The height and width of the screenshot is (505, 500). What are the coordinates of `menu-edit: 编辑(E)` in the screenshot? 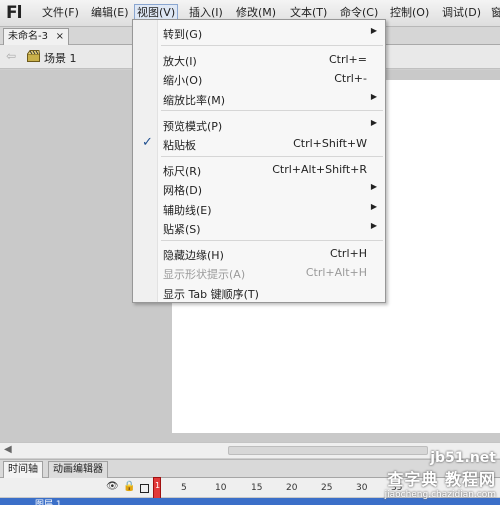 It's located at (110, 14).